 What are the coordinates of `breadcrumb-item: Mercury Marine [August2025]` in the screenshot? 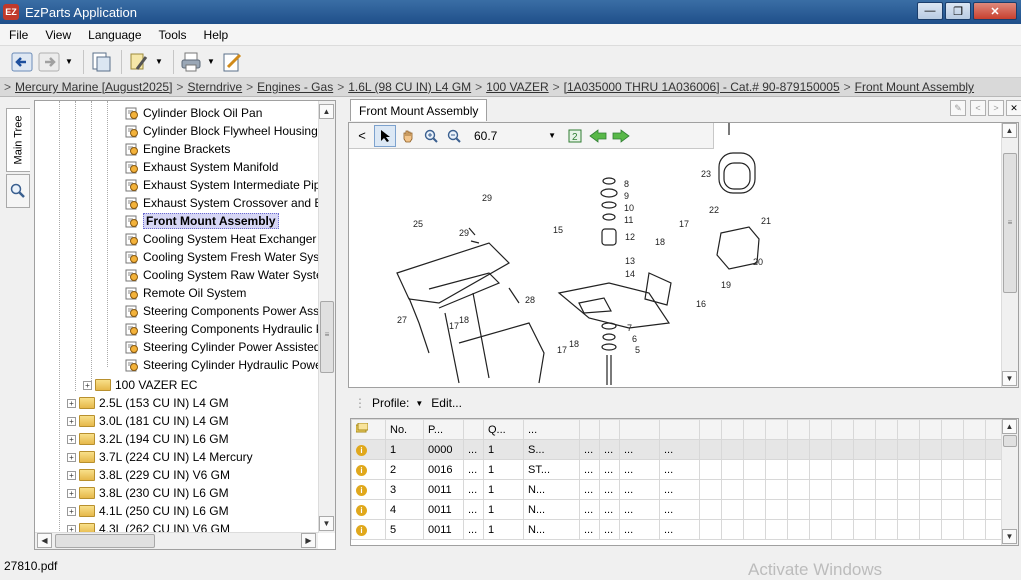 It's located at (93, 87).